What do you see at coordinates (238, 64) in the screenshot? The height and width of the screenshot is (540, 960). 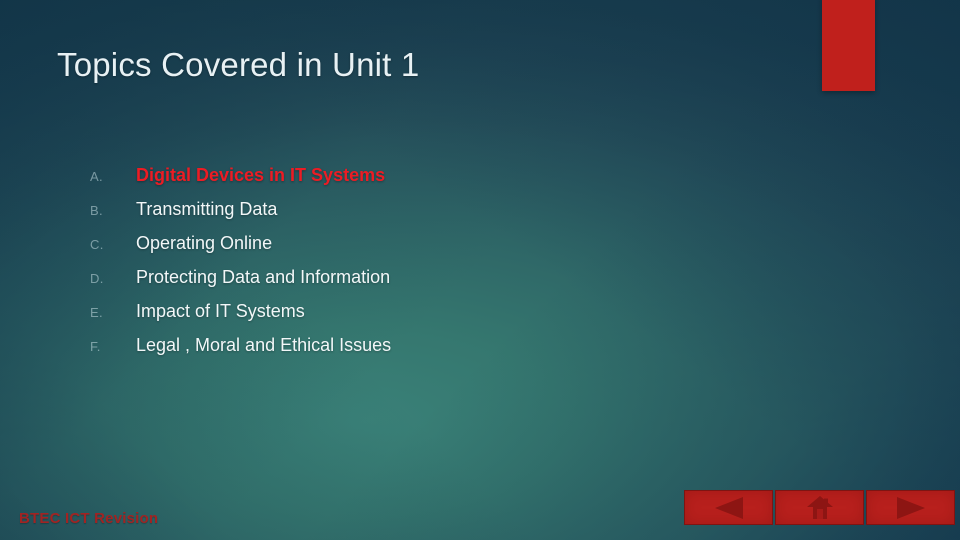 I see `page-title: Topics Covered in Unit 1` at bounding box center [238, 64].